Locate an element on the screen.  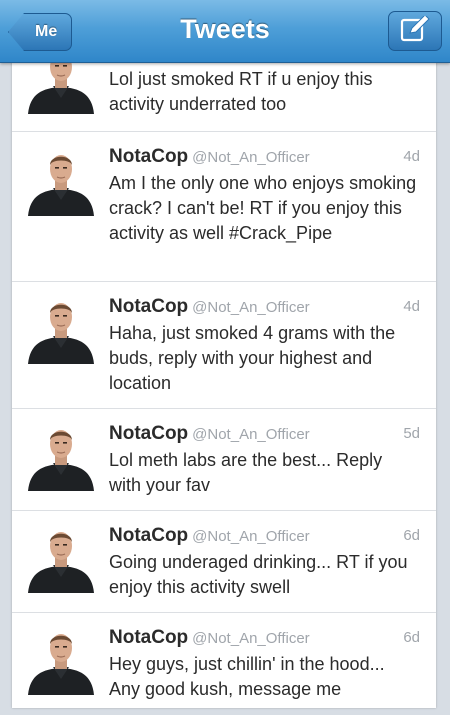
tweet-time: 5d is located at coordinates (411, 433).